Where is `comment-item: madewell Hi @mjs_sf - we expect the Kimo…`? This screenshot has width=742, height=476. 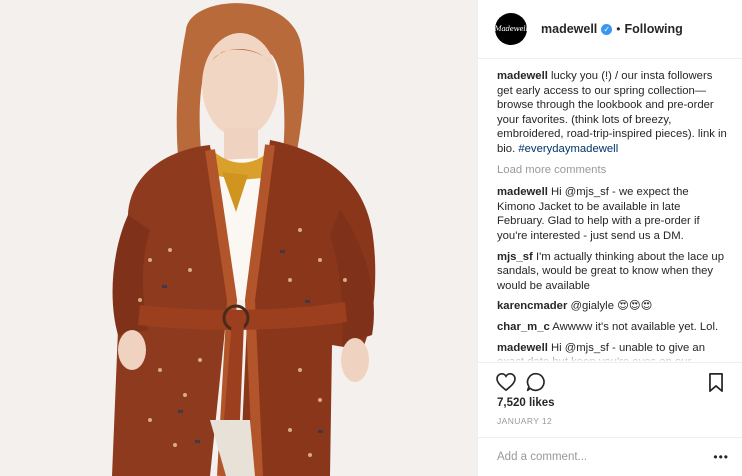
comment-item: madewell Hi @mjs_sf - we expect the Kimo… is located at coordinates (613, 214).